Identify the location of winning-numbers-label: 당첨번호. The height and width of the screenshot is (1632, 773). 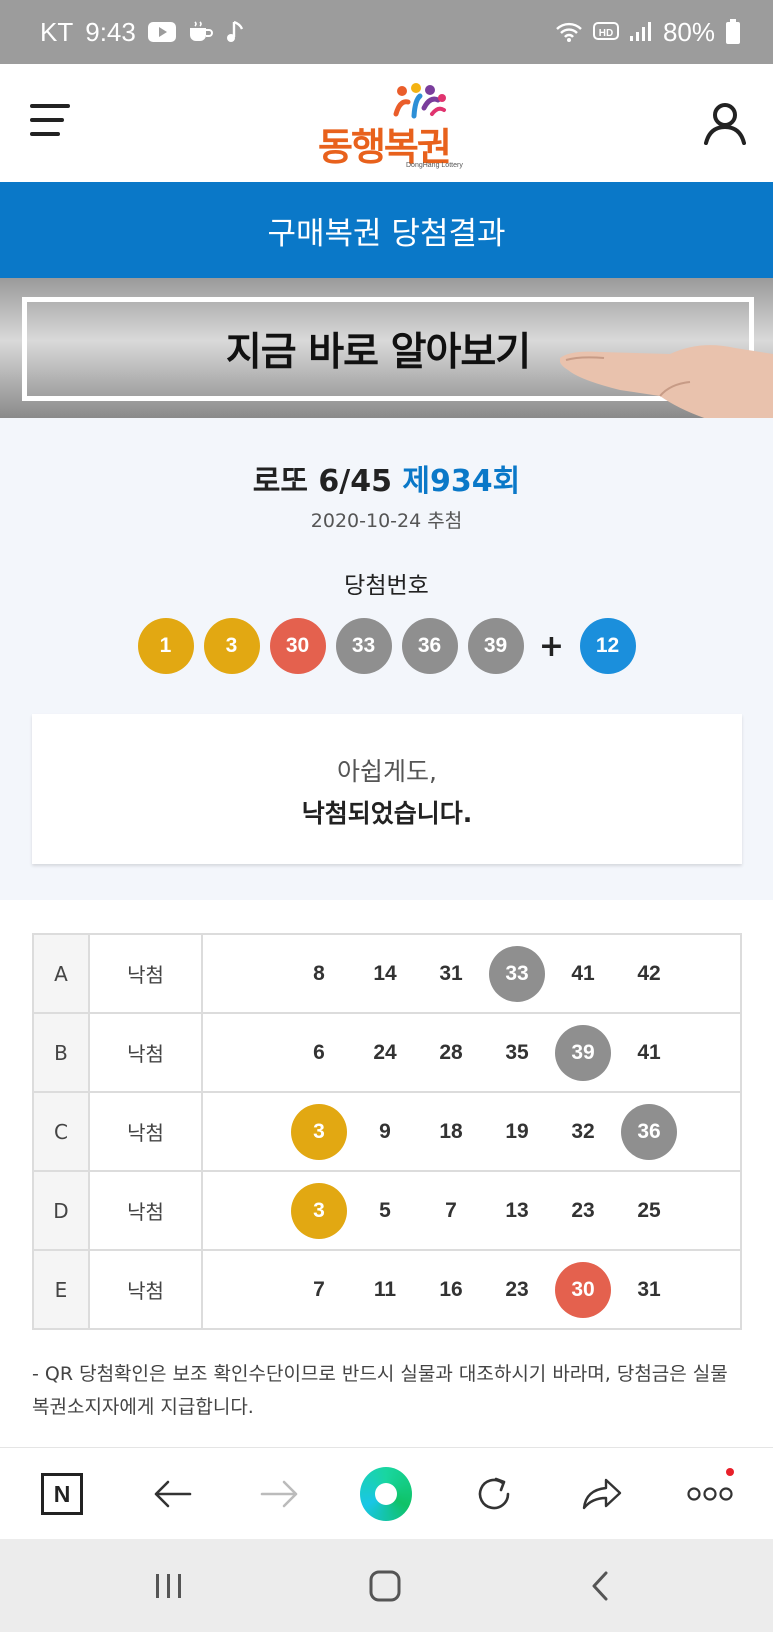
(386, 586).